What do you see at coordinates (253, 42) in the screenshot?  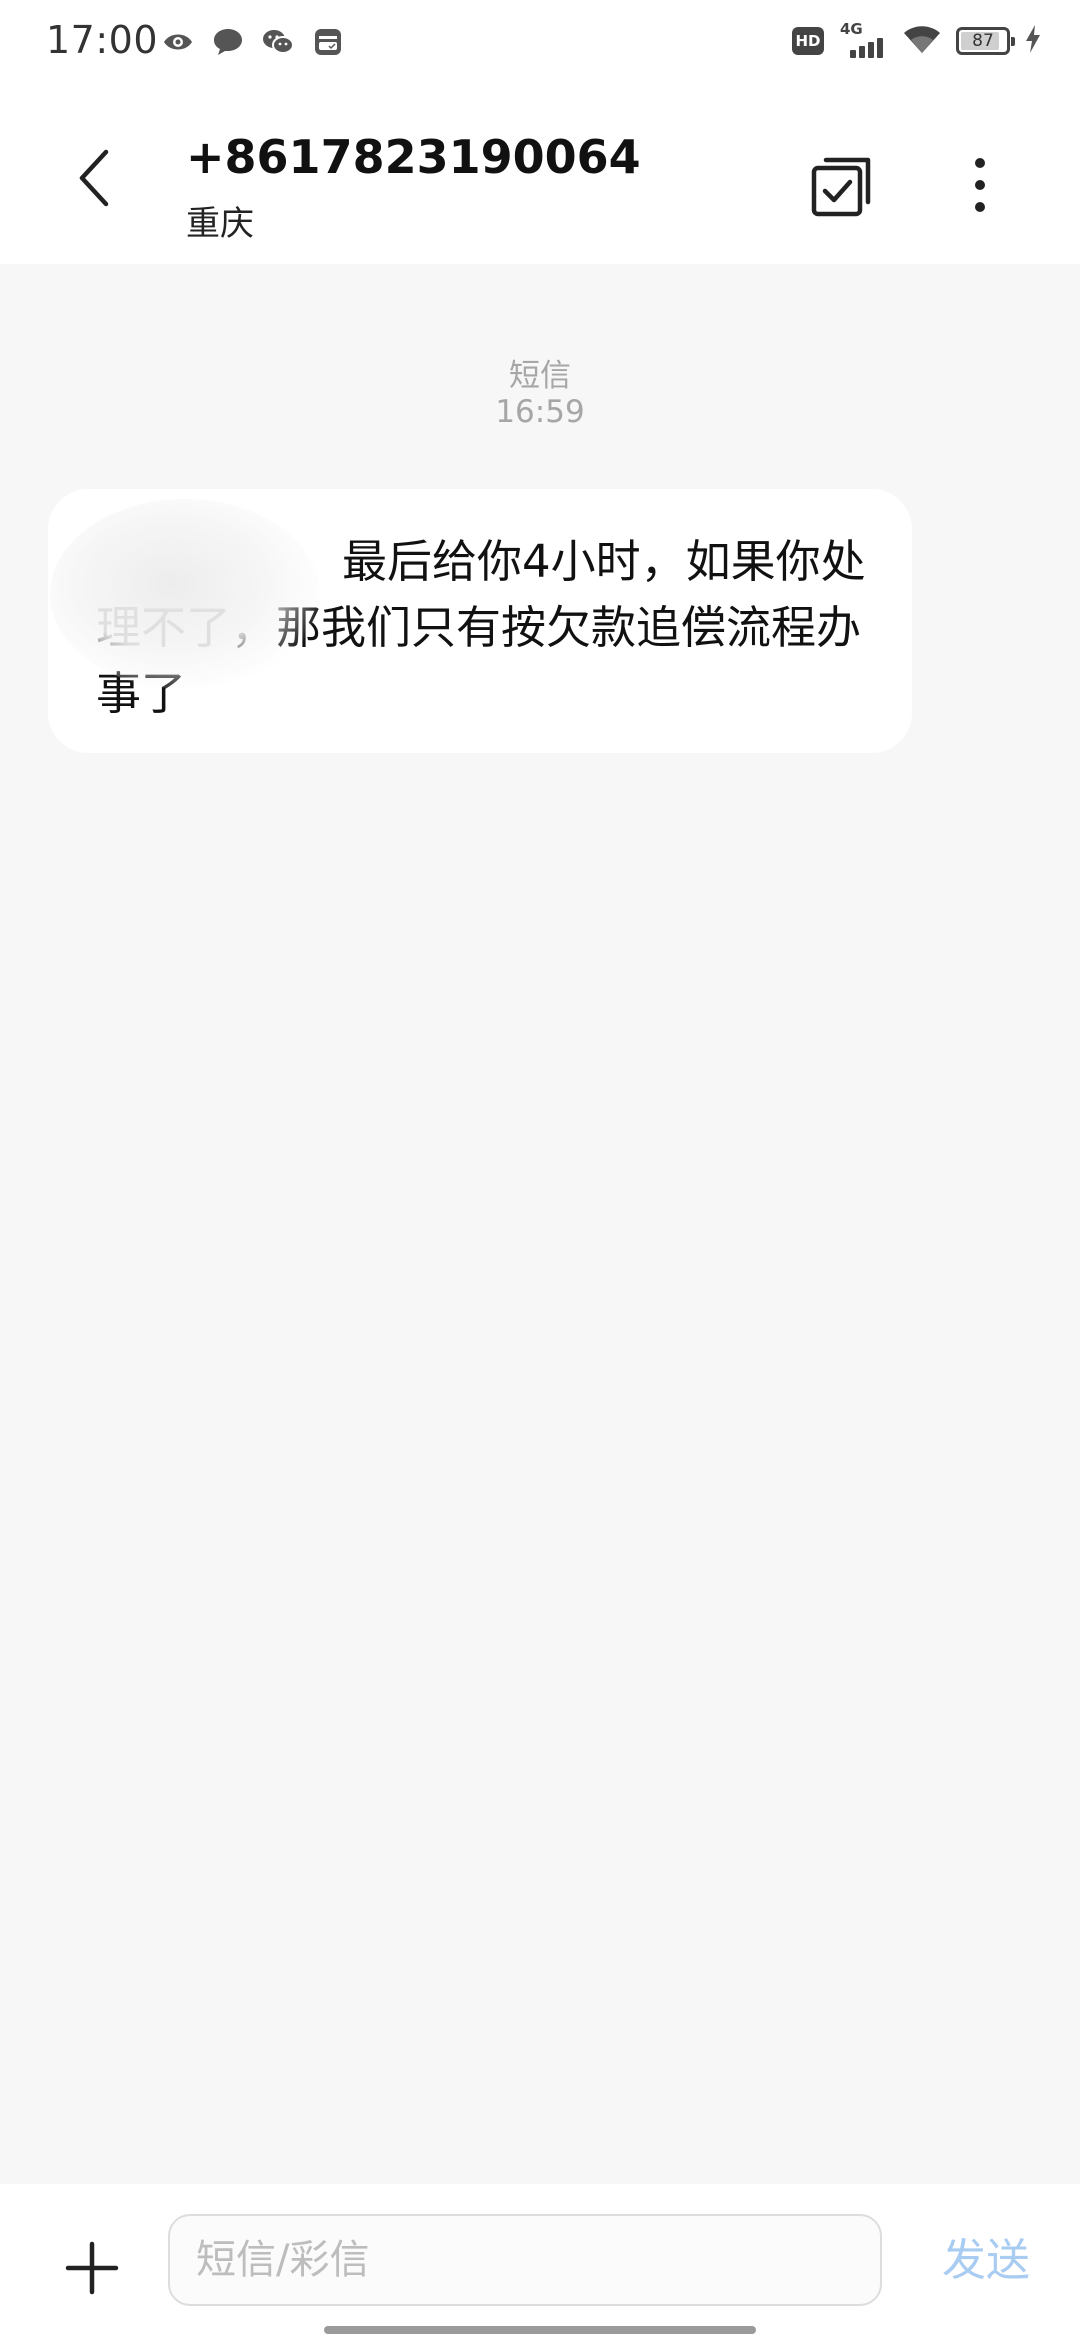 I see `status-notification-icons` at bounding box center [253, 42].